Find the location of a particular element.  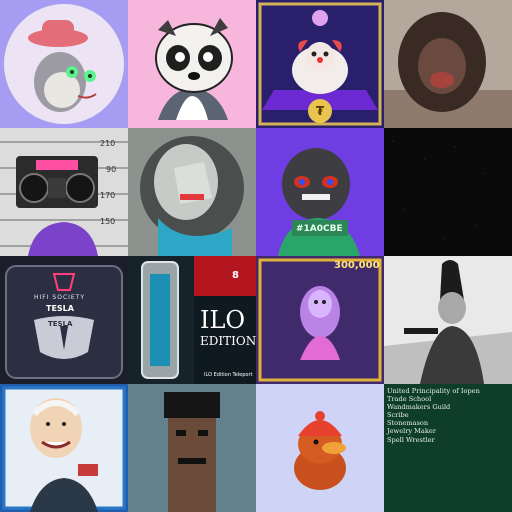

ilo-title: ILO is located at coordinates (223, 320).